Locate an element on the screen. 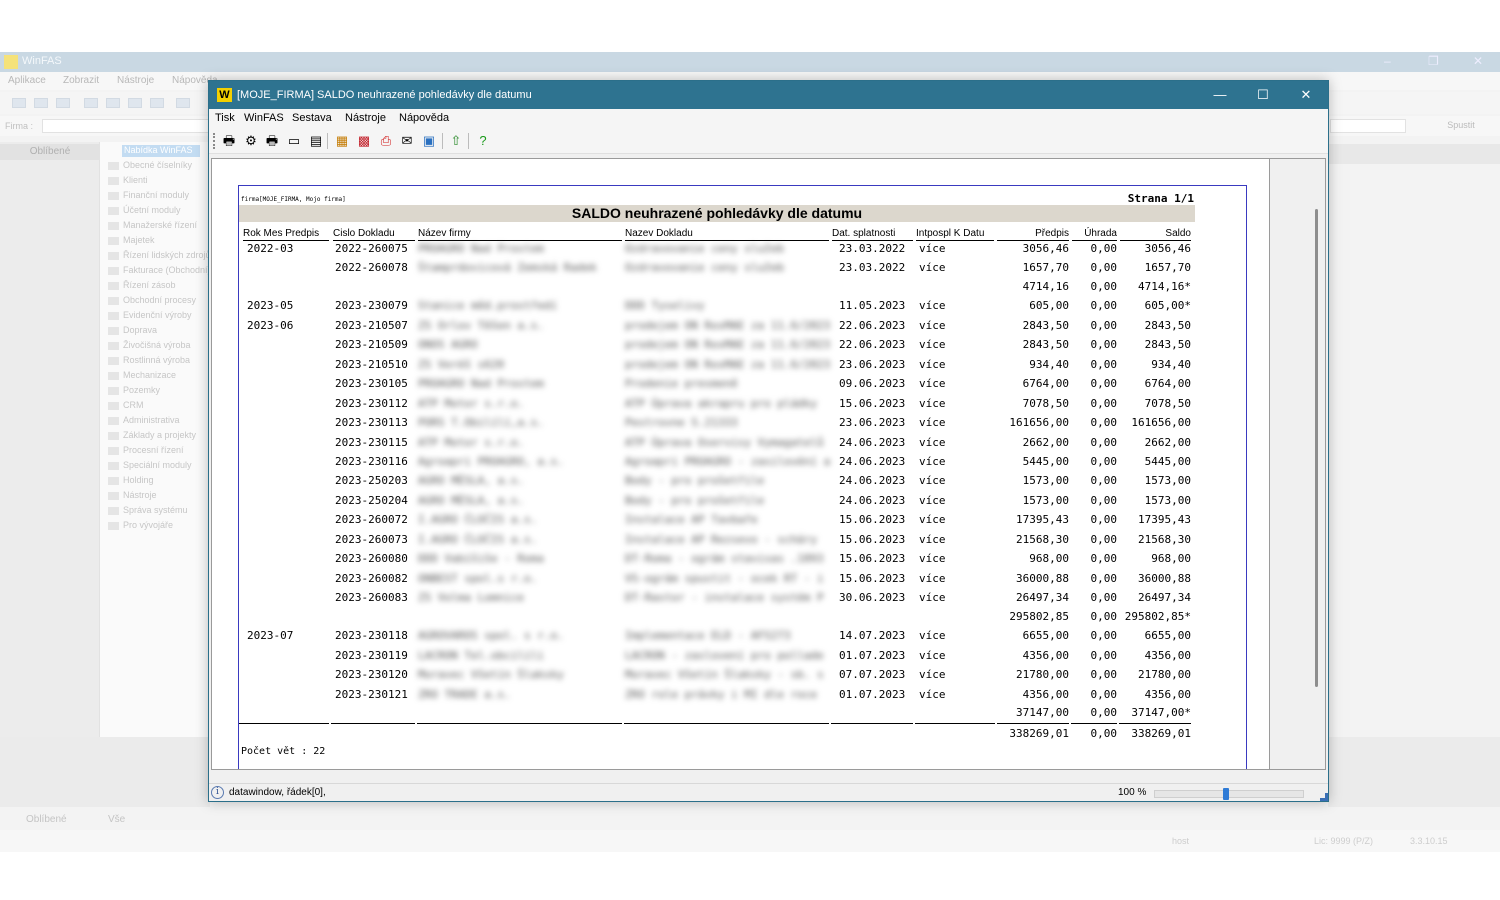  firma-input is located at coordinates (127, 126).